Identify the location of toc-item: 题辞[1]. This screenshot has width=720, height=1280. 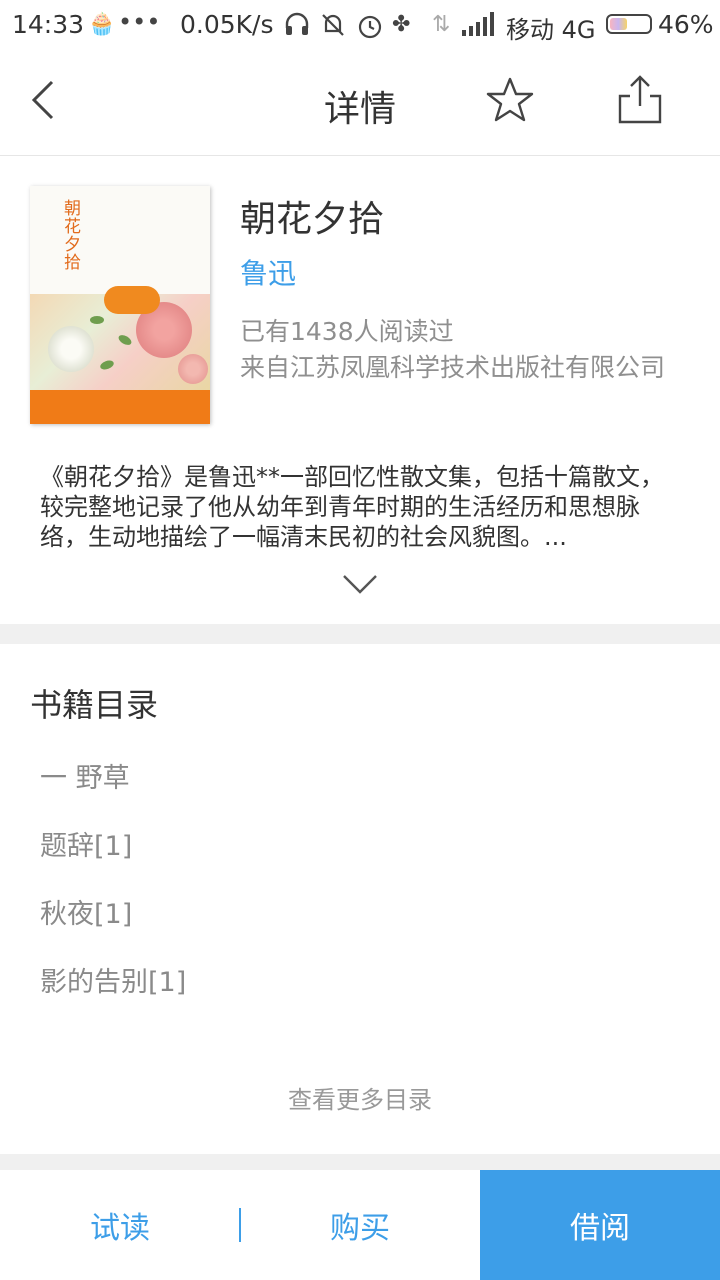
(86, 843).